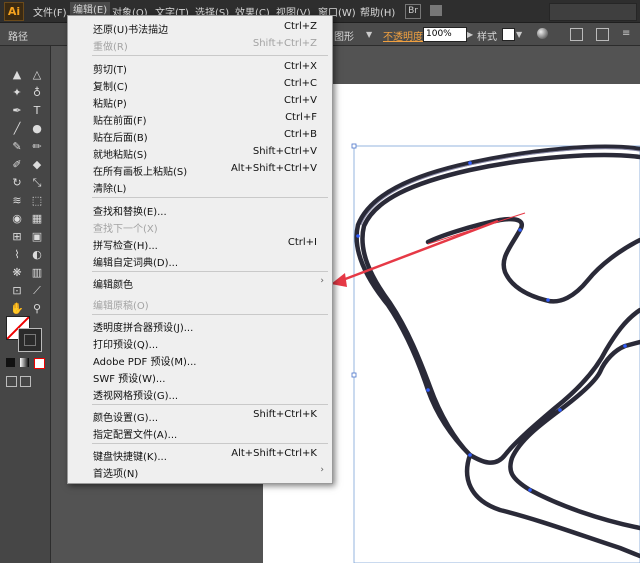 This screenshot has height=563, width=640. Describe the element at coordinates (301, 117) in the screenshot. I see `shortcut-paste-in-front: Ctrl+F` at that location.